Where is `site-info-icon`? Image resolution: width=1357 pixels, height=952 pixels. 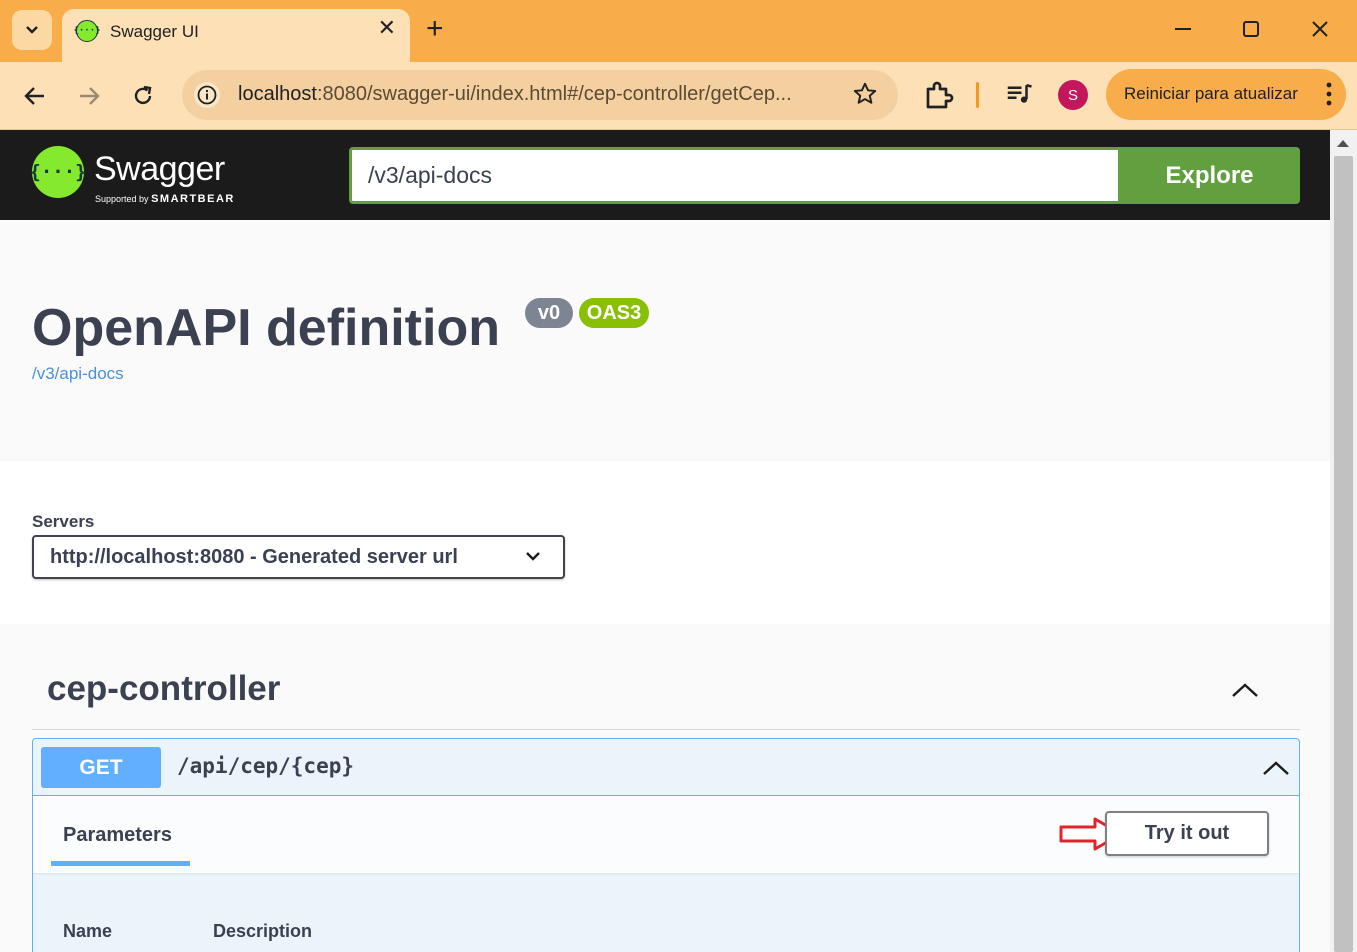
site-info-icon is located at coordinates (207, 95).